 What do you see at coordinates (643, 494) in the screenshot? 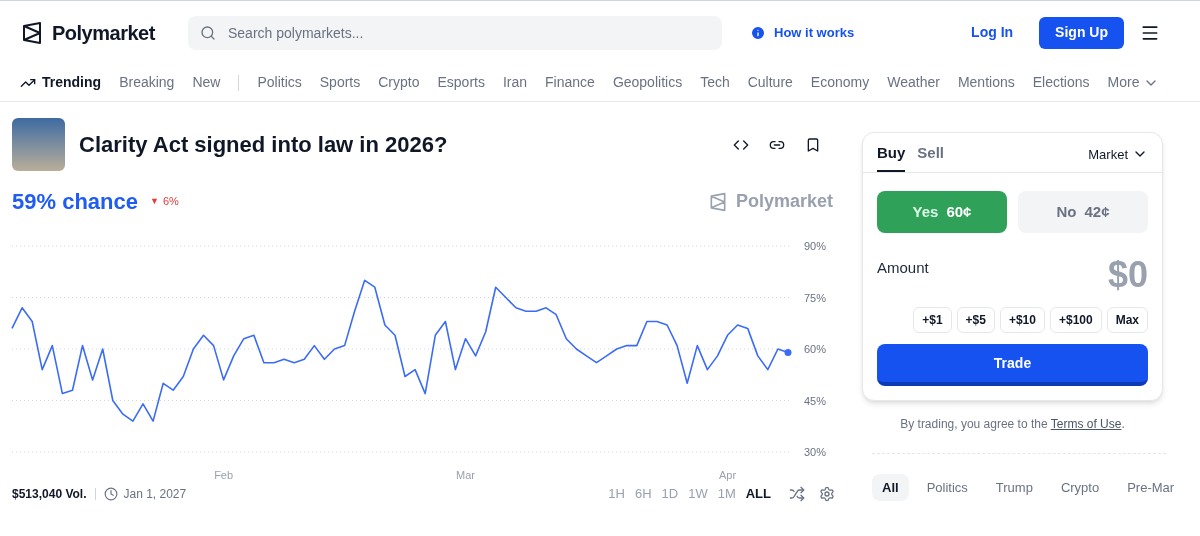
I see `timeframe-tab: 6H` at bounding box center [643, 494].